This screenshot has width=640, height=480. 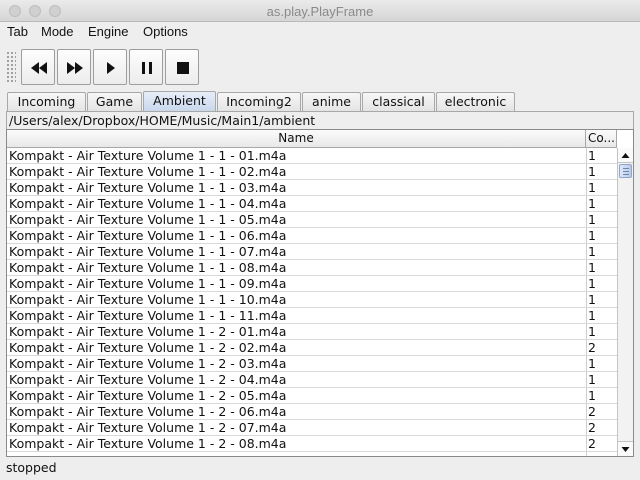 I want to click on arrow-down-icon, so click(x=625, y=449).